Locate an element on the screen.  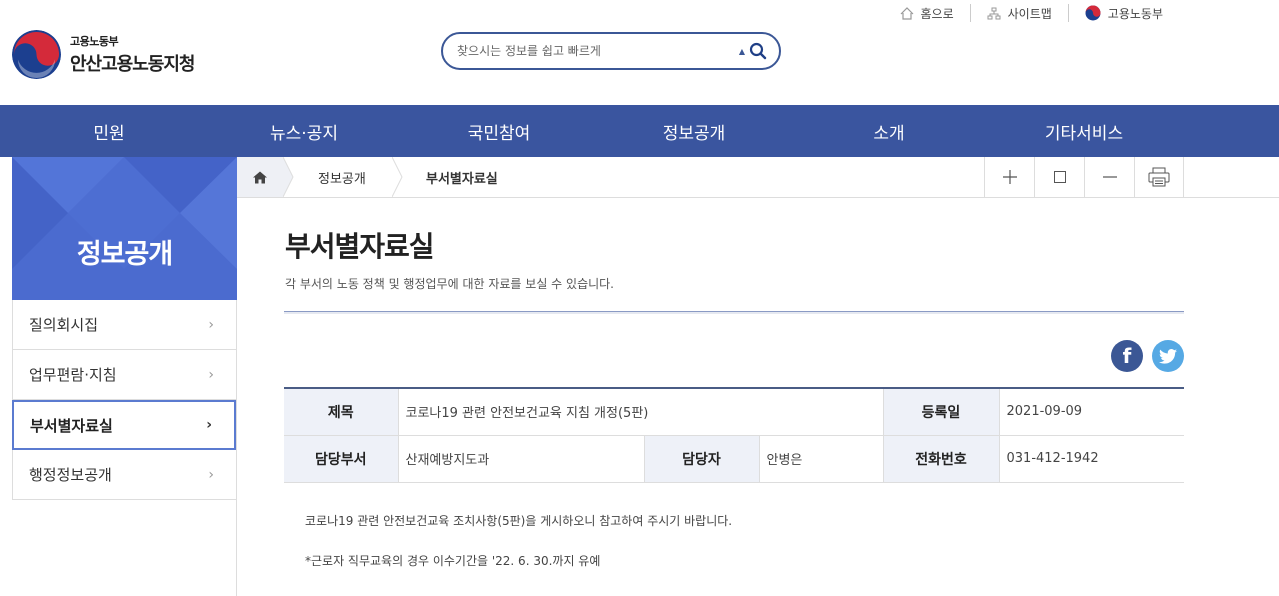
sidebar-item-label: 업무편람·지침 is located at coordinates (73, 375).